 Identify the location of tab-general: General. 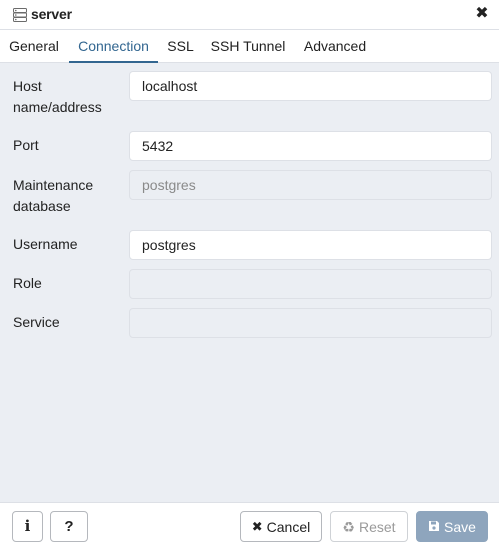
(34, 46).